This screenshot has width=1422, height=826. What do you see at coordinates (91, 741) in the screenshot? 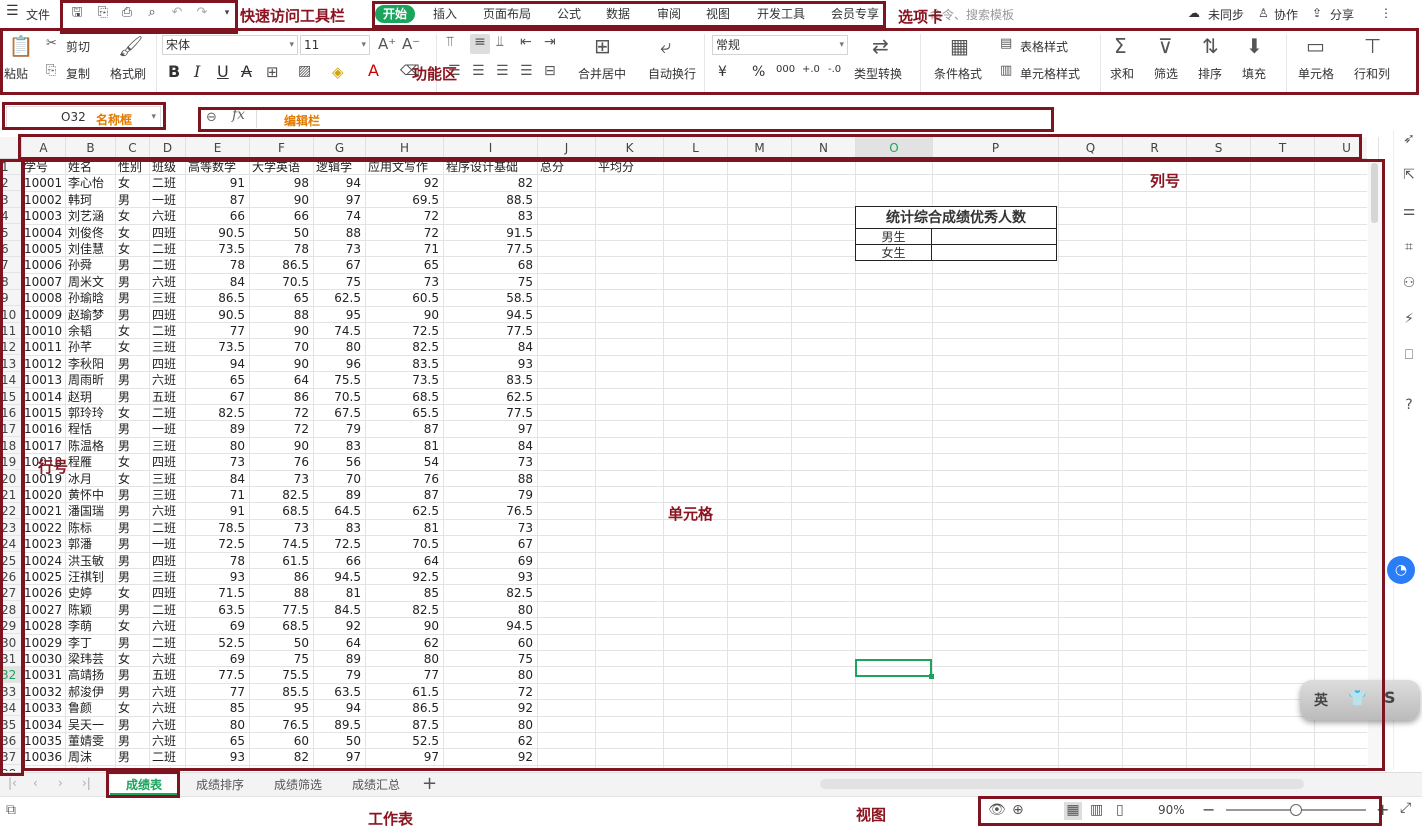
I see `table-cell: 董婧雯` at bounding box center [91, 741].